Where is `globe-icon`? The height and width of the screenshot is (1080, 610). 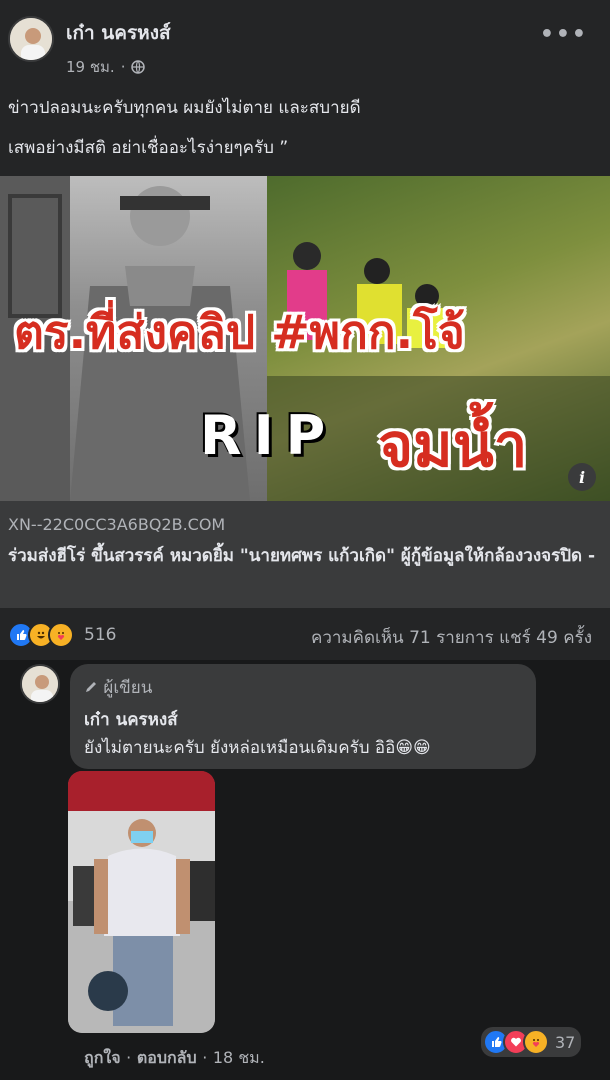 globe-icon is located at coordinates (138, 67).